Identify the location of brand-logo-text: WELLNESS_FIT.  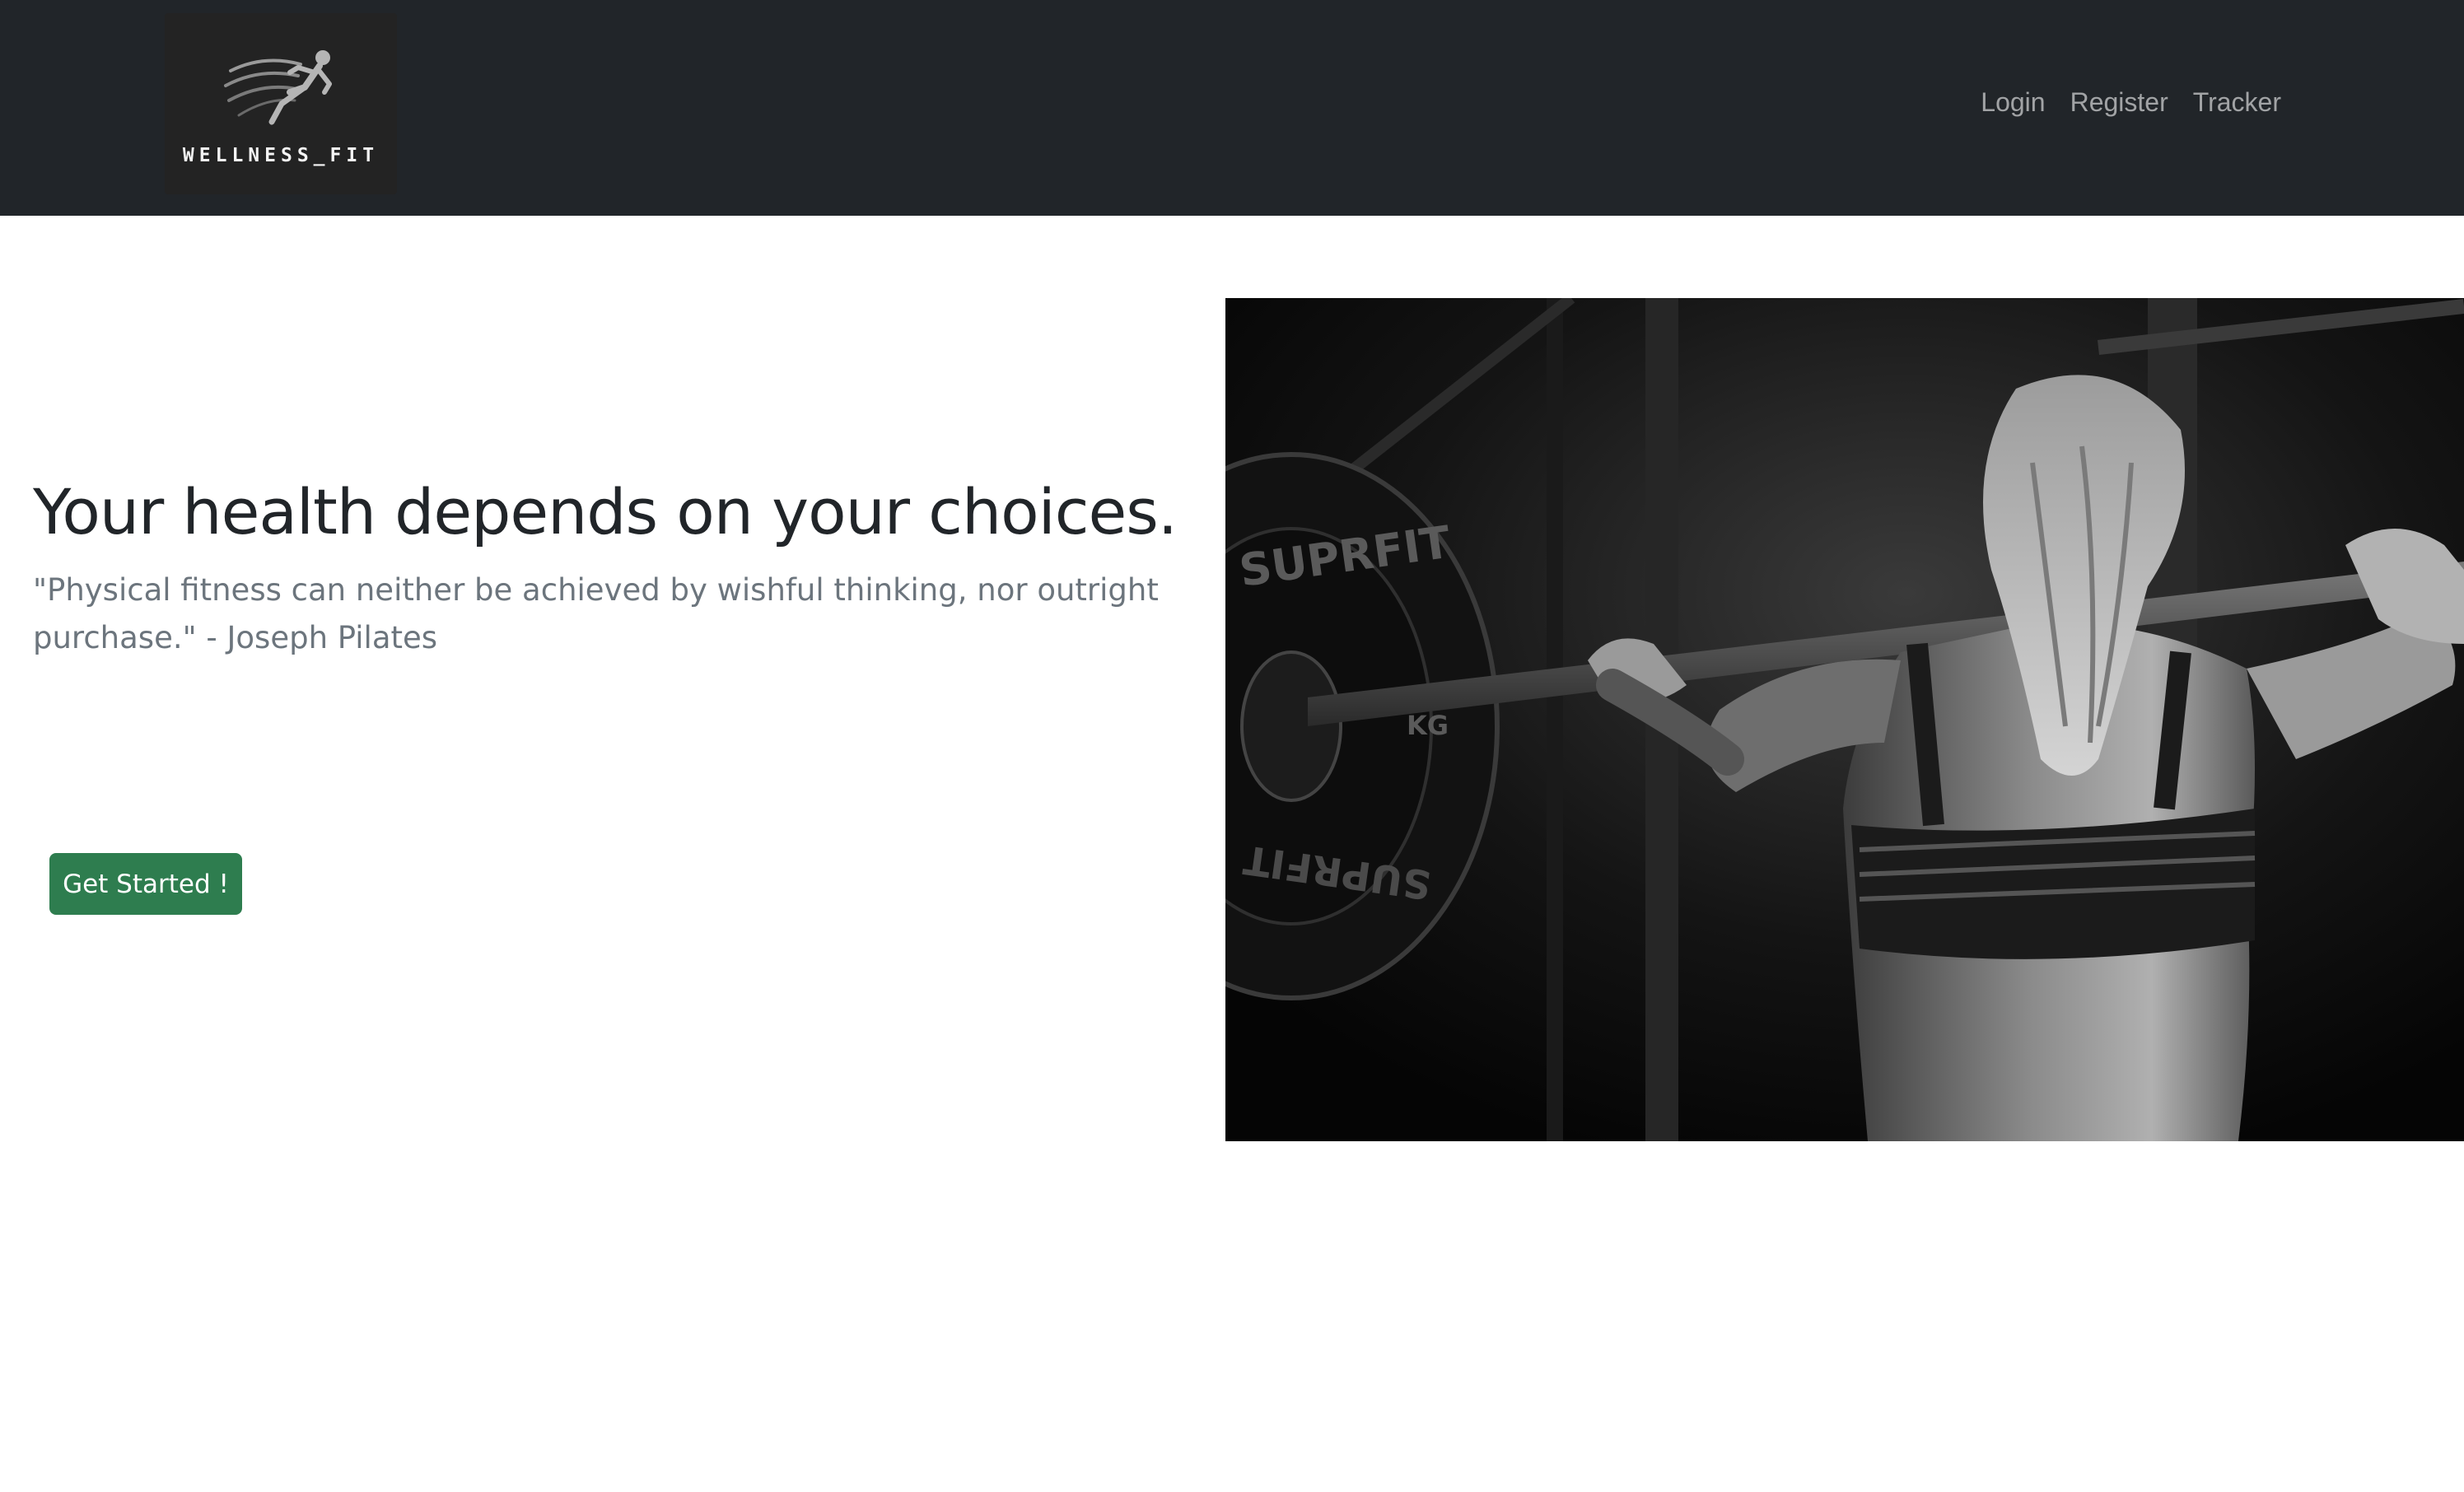
(281, 155).